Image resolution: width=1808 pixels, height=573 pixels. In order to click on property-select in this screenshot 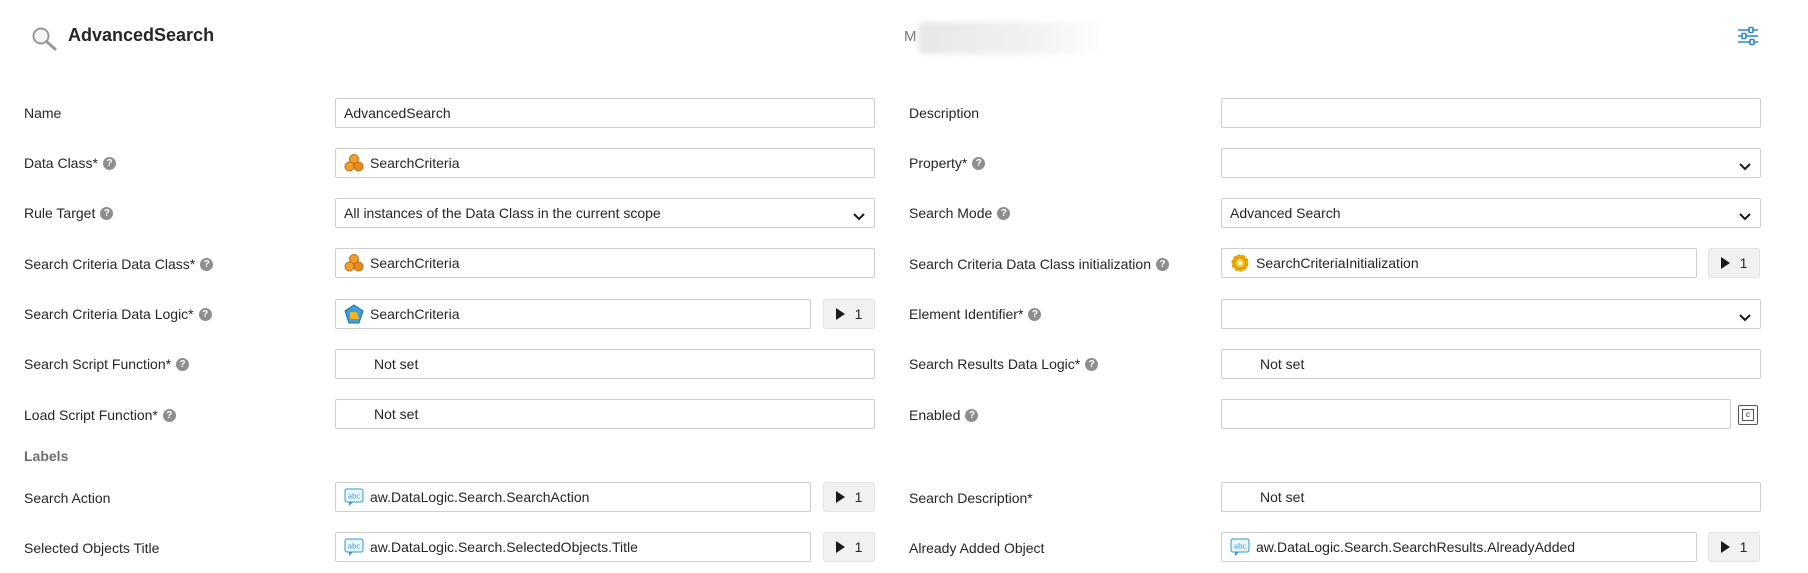, I will do `click(1491, 163)`.